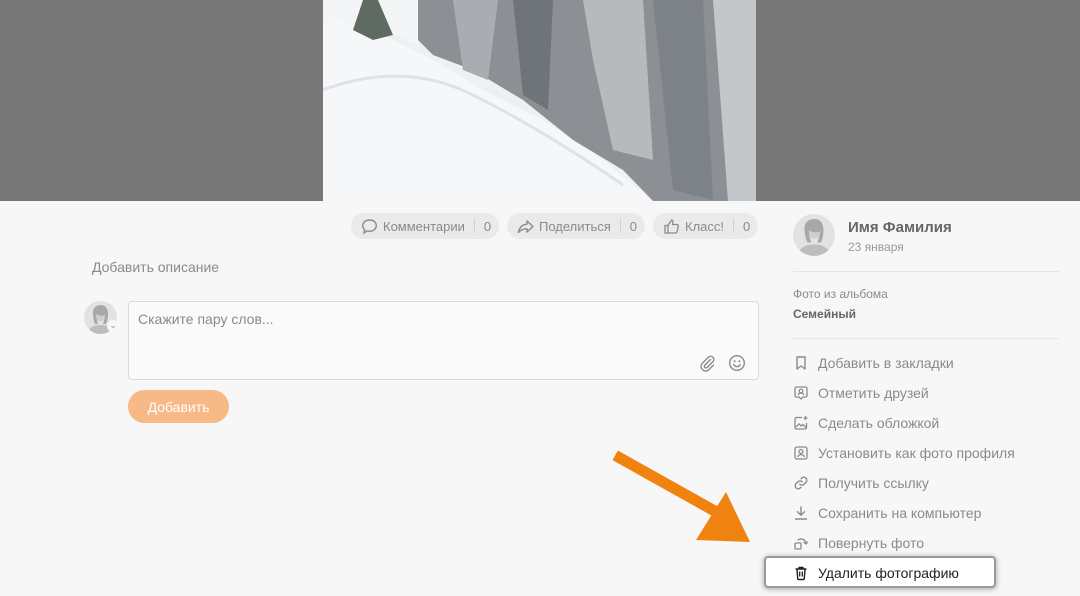 The width and height of the screenshot is (1080, 596). What do you see at coordinates (681, 496) in the screenshot?
I see `annotation-arrow-icon` at bounding box center [681, 496].